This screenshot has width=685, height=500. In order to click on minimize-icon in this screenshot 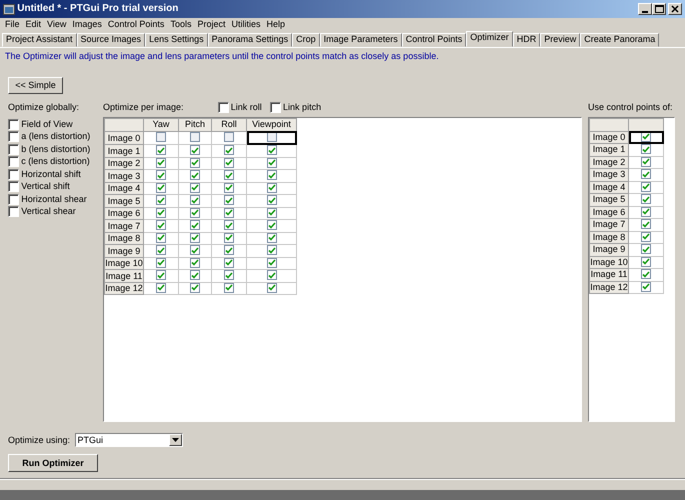, I will do `click(645, 9)`.